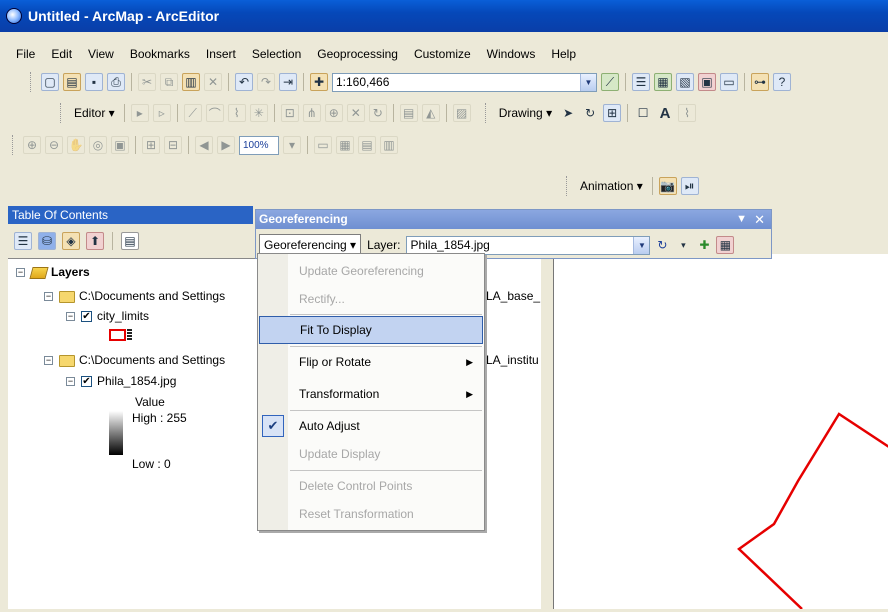 The image size is (888, 612). Describe the element at coordinates (221, 54) in the screenshot. I see `menu-insert: Insert` at that location.